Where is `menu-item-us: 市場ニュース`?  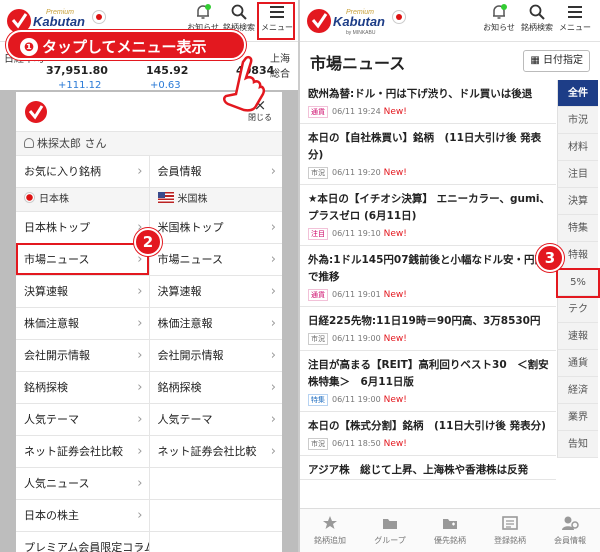
menu-item-us: 市場ニュース is located at coordinates (215, 259).